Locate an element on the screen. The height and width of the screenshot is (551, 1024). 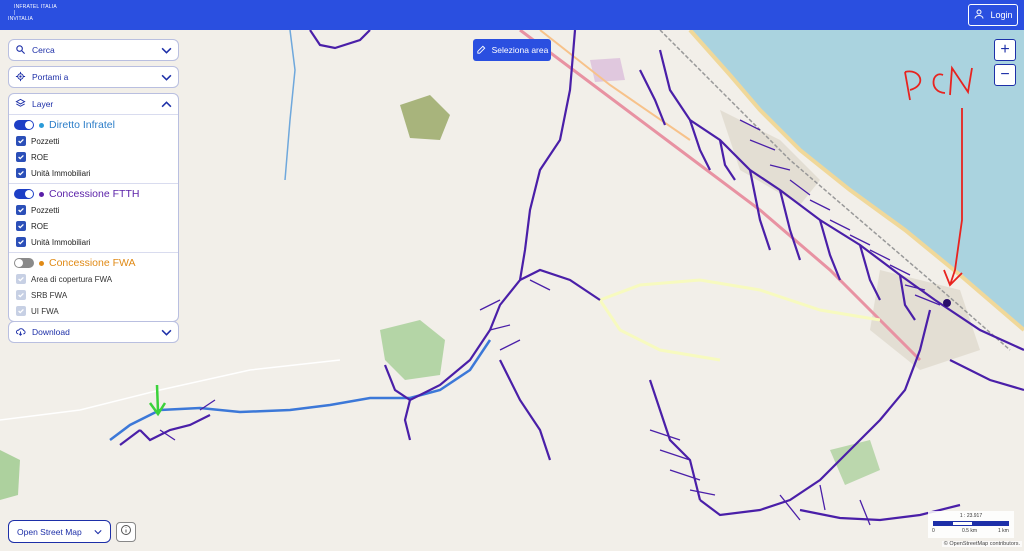
scale-bar is located at coordinates (971, 523).